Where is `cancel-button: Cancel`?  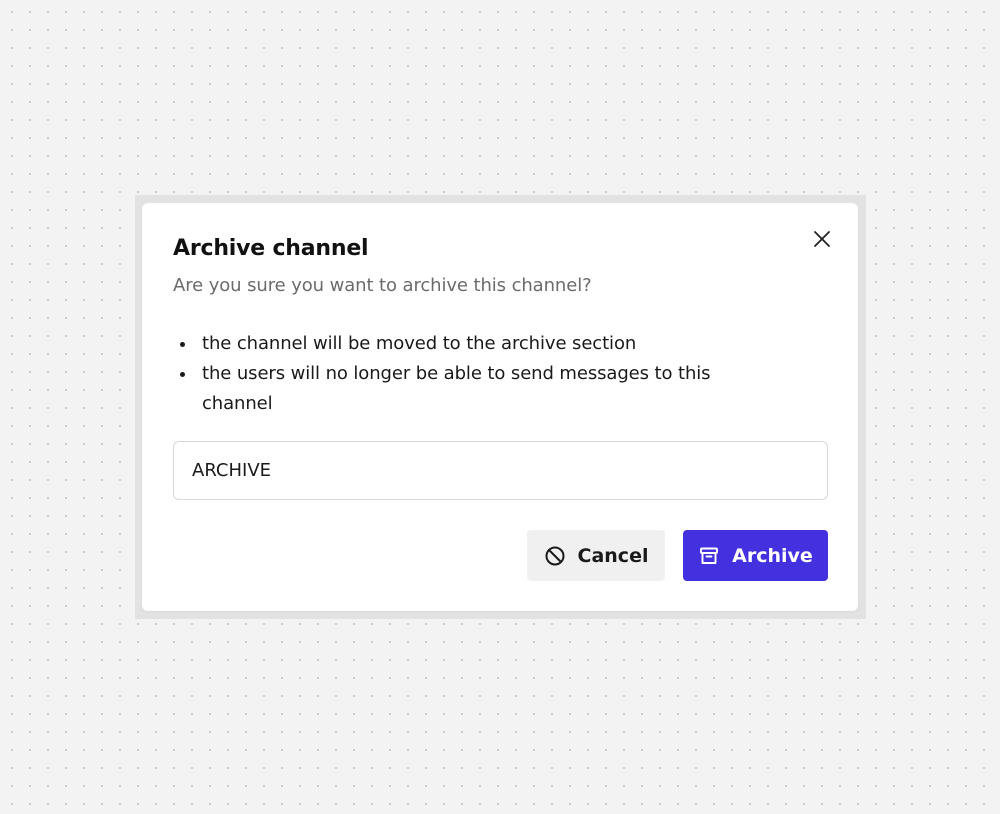
cancel-button: Cancel is located at coordinates (596, 555).